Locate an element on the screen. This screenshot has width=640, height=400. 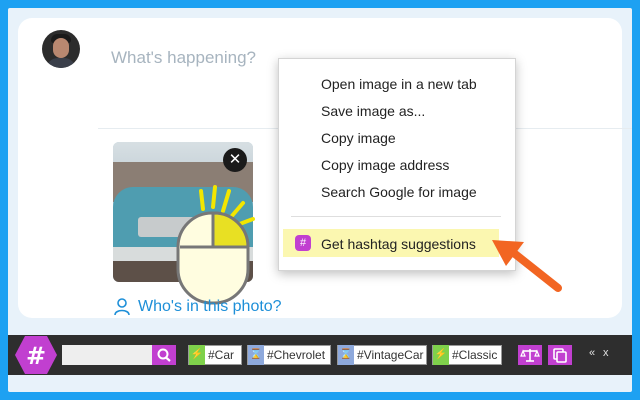
tag-chip: ⌛ #Chevrolet is located at coordinates (289, 355).